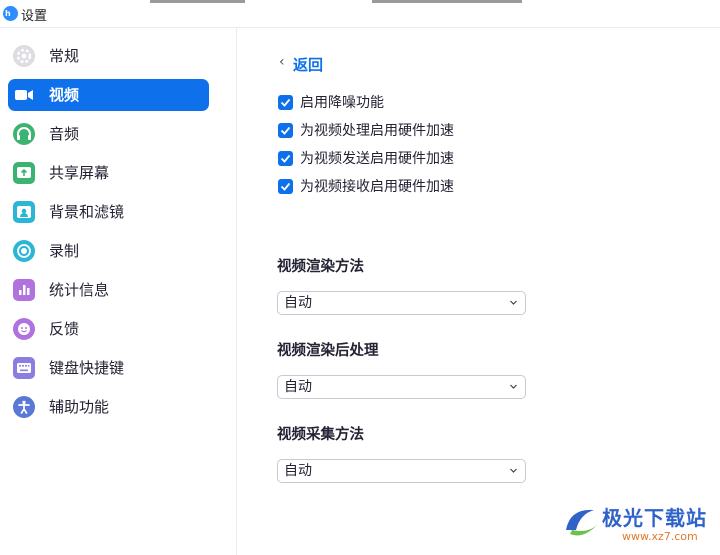  Describe the element at coordinates (108, 329) in the screenshot. I see `sidebar-item-feedback: 反馈` at that location.